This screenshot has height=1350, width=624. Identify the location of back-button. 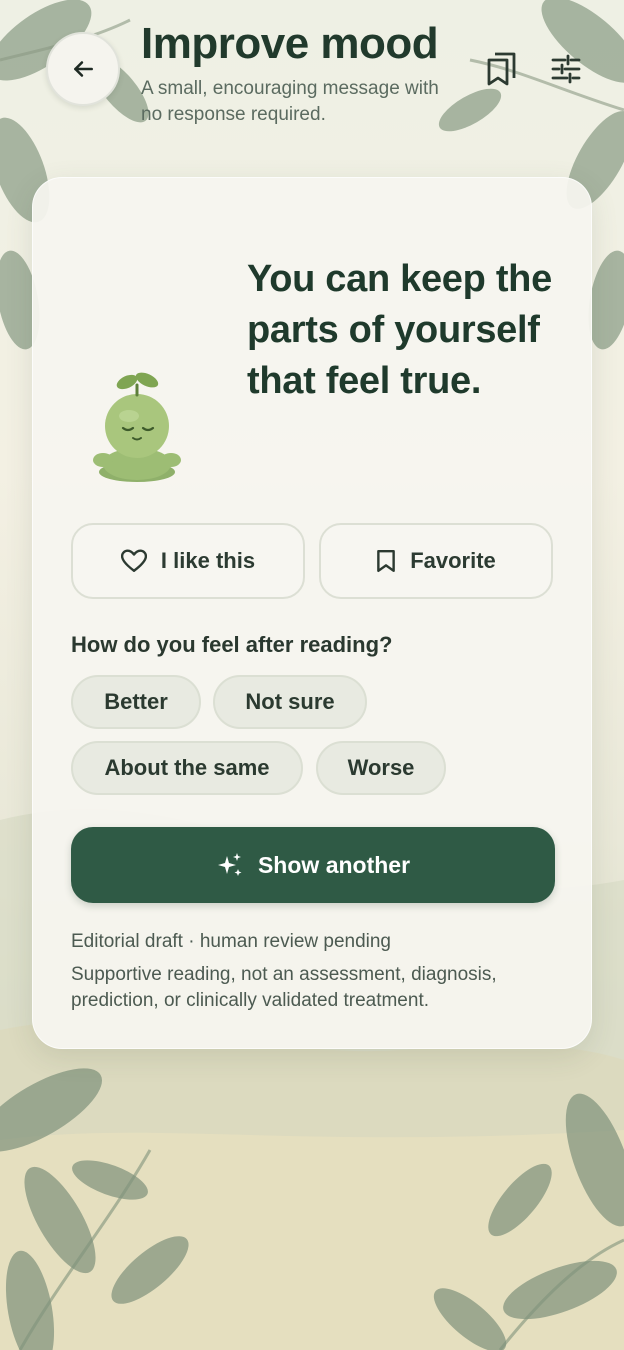
(83, 69).